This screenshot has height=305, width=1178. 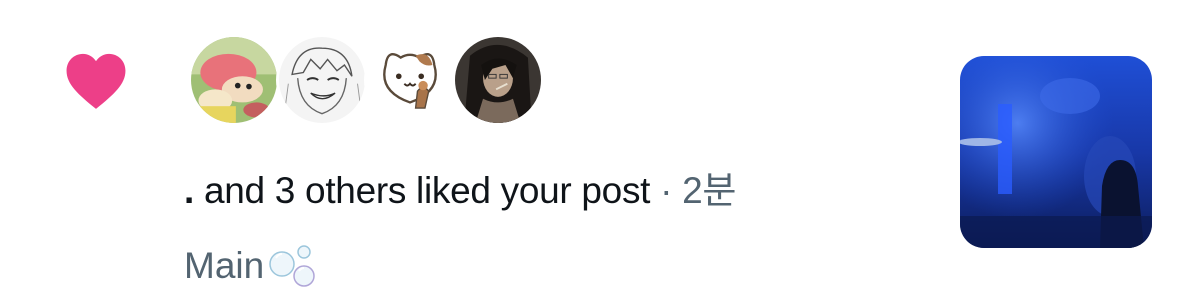 I want to click on liker-handle: ., so click(x=189, y=190).